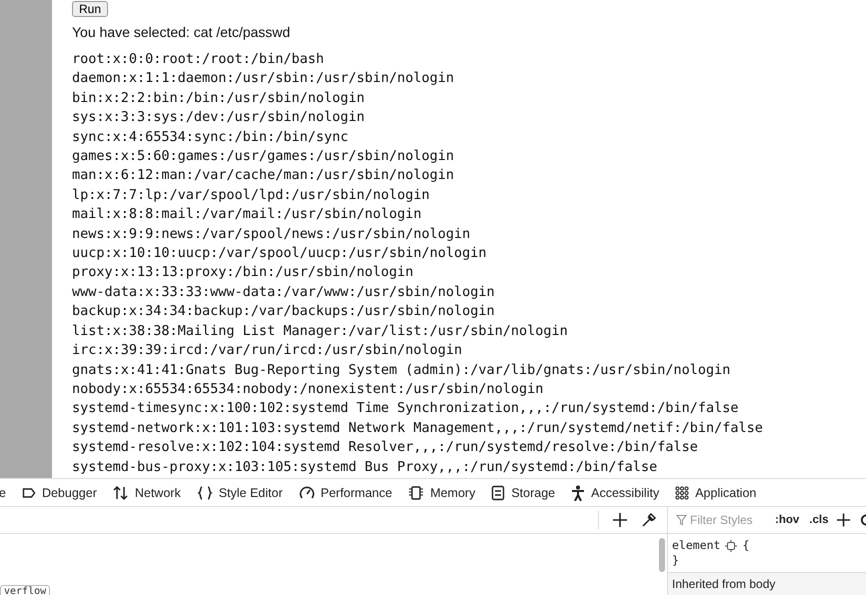 This screenshot has width=866, height=595. I want to click on output-line: news:x:9:9:news:/var/spool/news:/usr/sbin/nologin, so click(272, 234).